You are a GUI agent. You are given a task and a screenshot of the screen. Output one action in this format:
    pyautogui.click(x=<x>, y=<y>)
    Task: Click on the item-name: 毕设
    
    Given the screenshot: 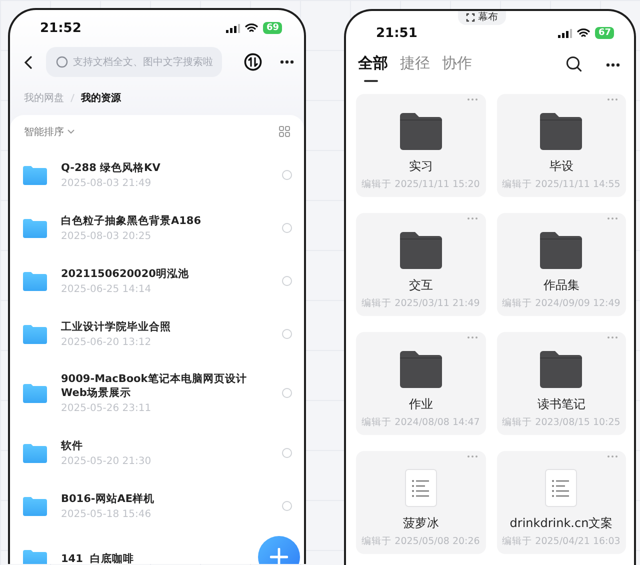 What is the action you would take?
    pyautogui.click(x=561, y=166)
    